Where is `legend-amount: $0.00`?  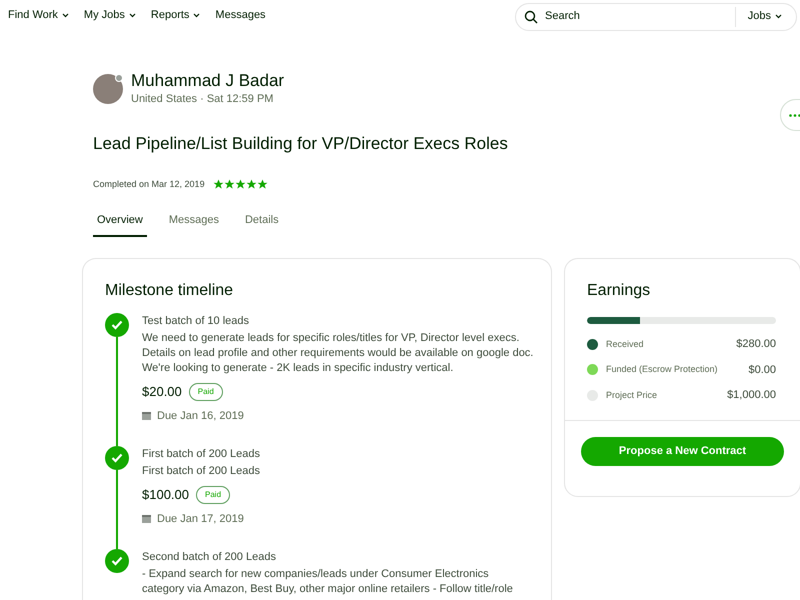 legend-amount: $0.00 is located at coordinates (762, 370).